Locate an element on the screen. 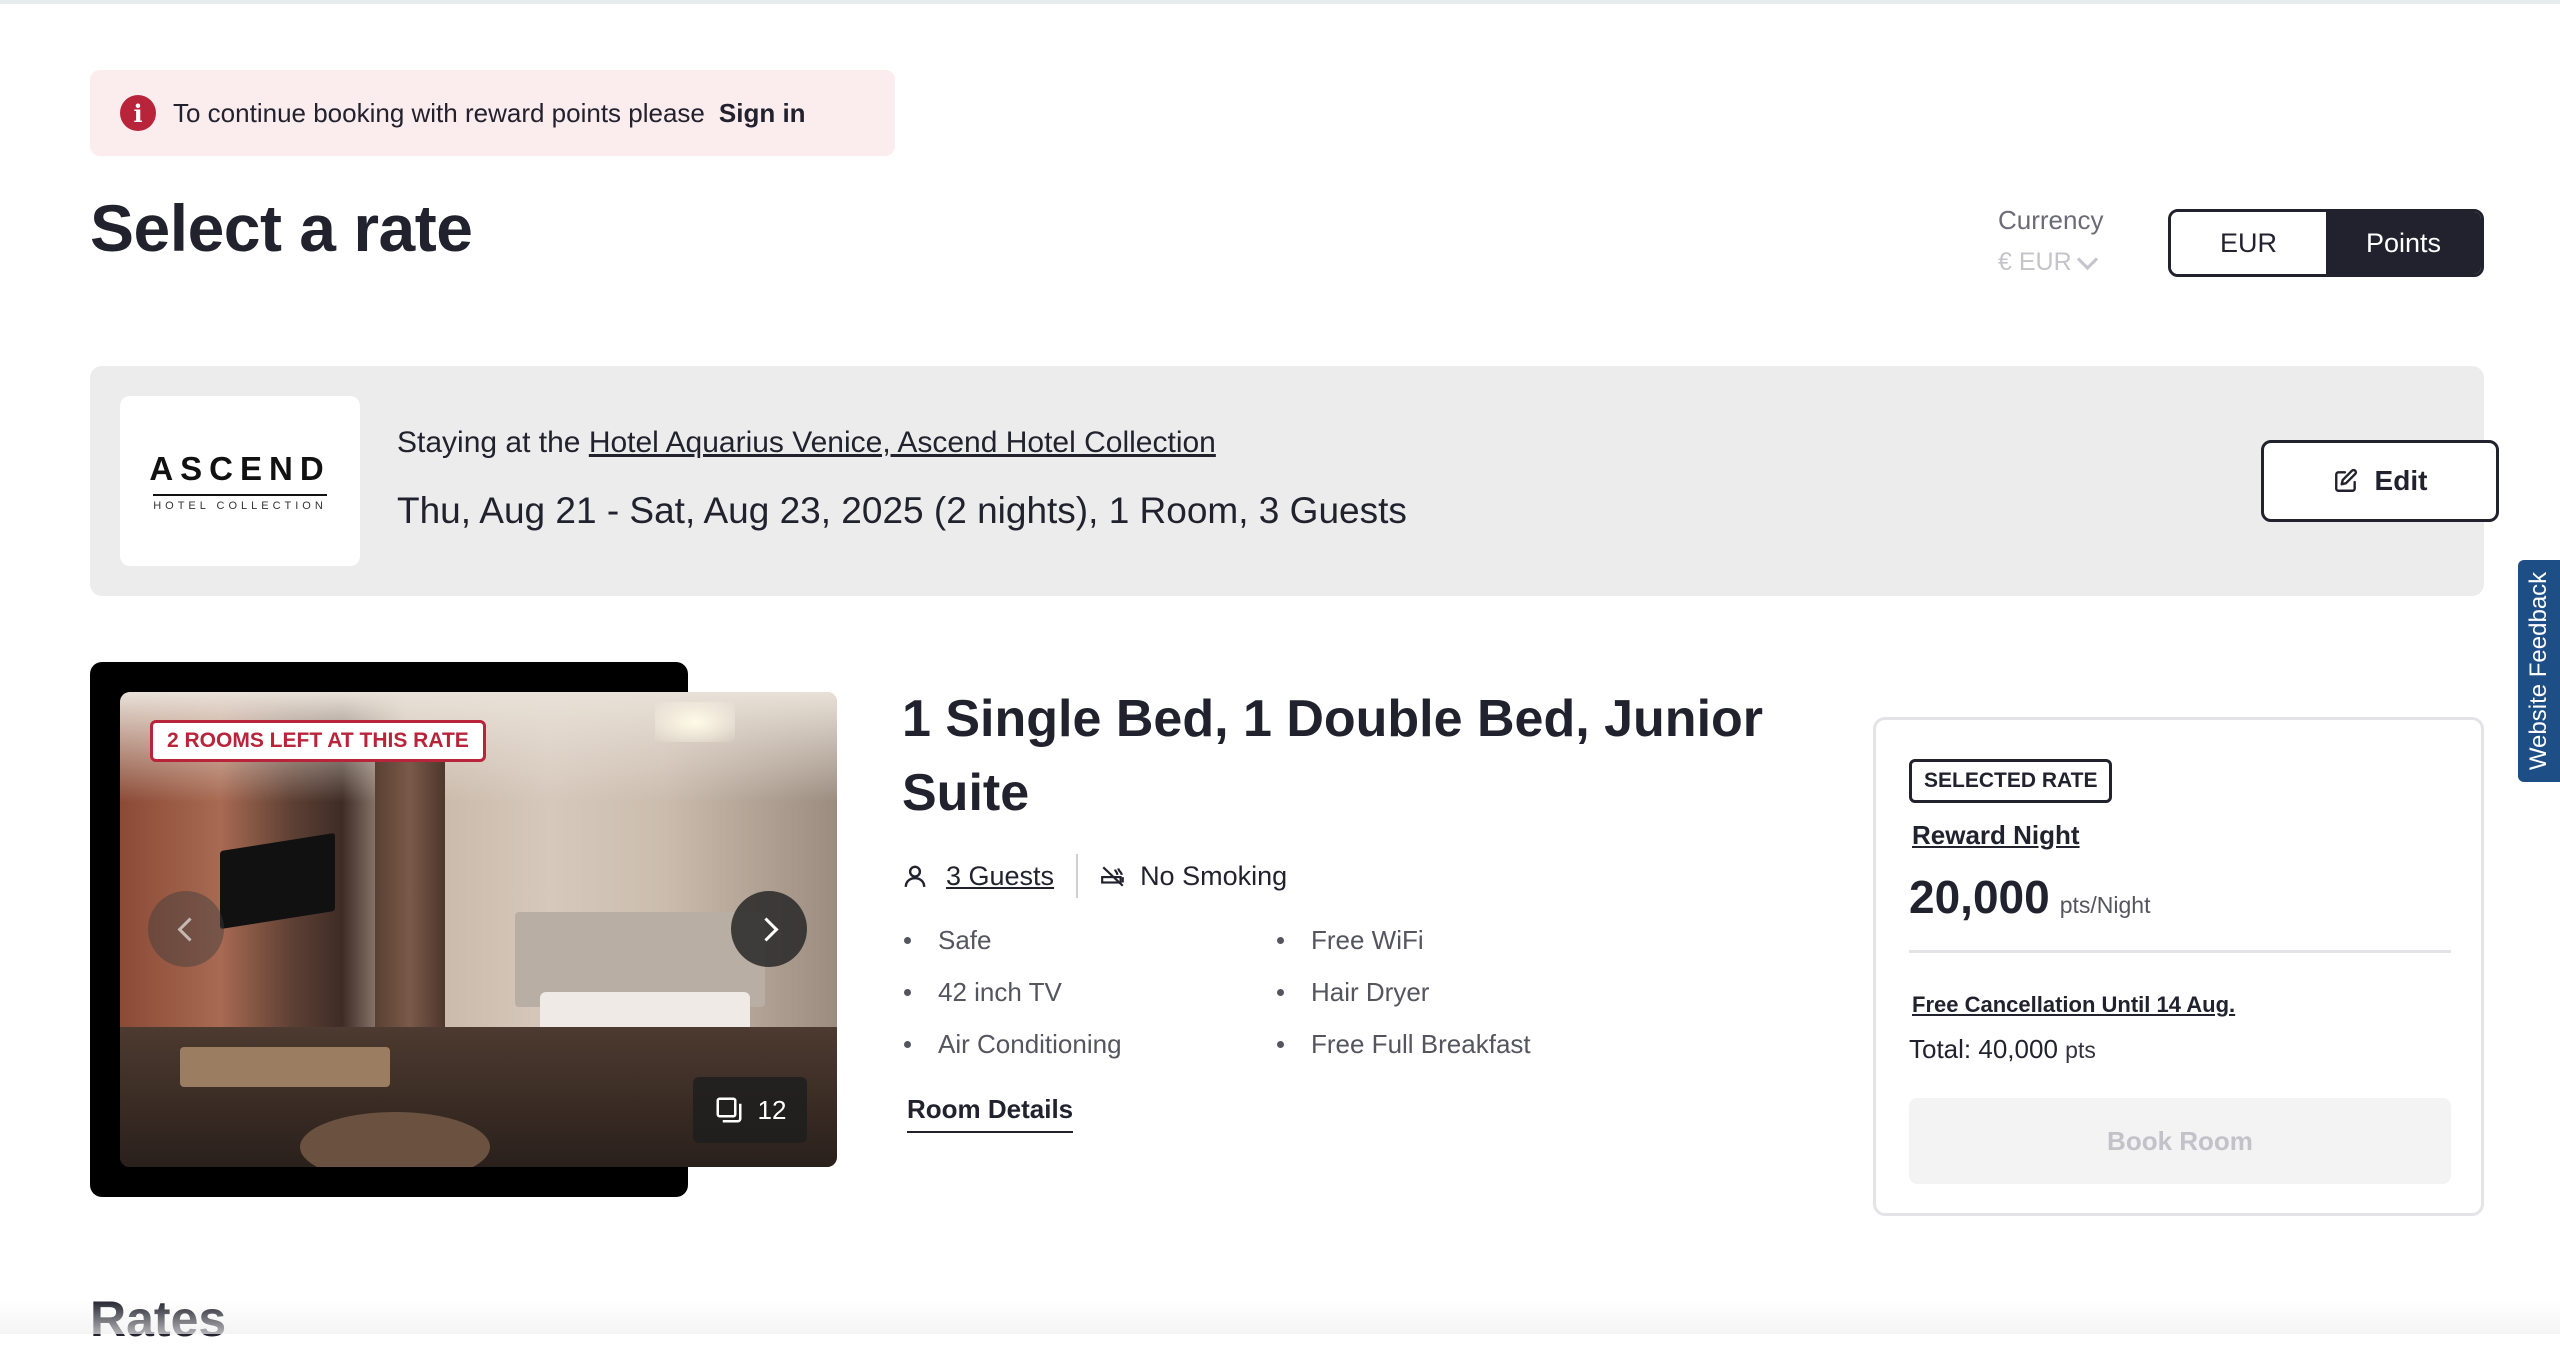  room-meta: 3 Guests No Smoking is located at coordinates (1095, 876).